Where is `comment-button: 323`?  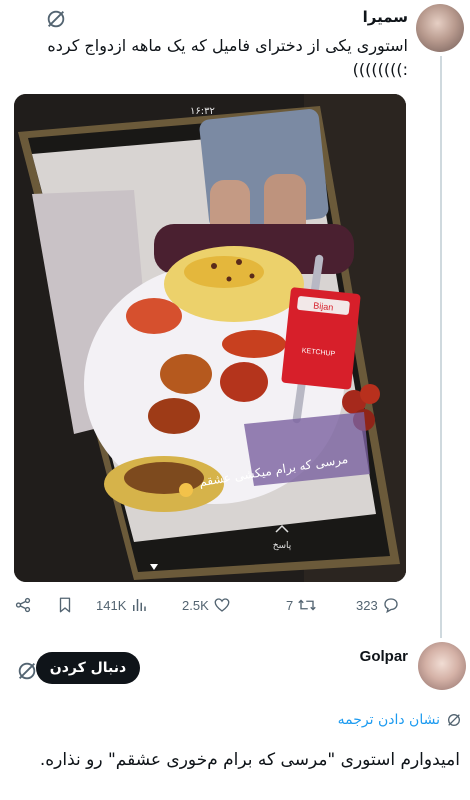 comment-button: 323 is located at coordinates (378, 605).